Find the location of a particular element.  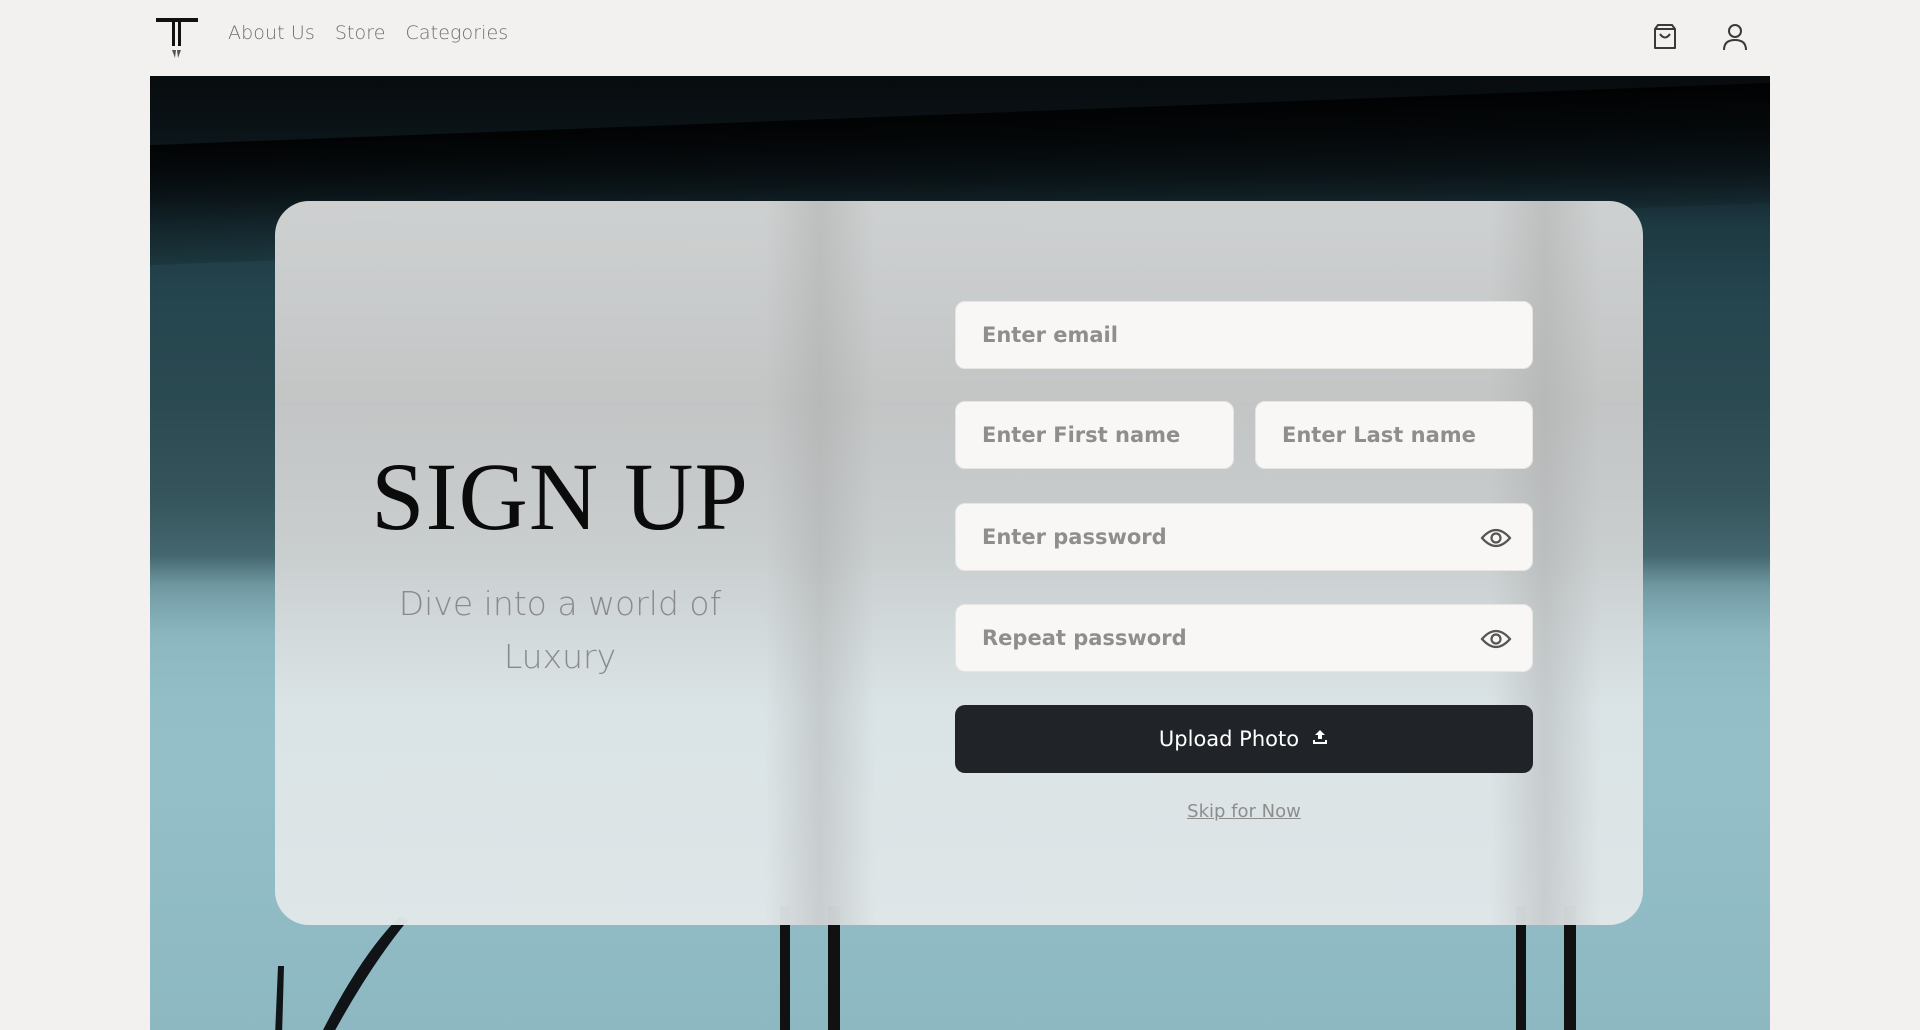

first-name-field is located at coordinates (1094, 435).